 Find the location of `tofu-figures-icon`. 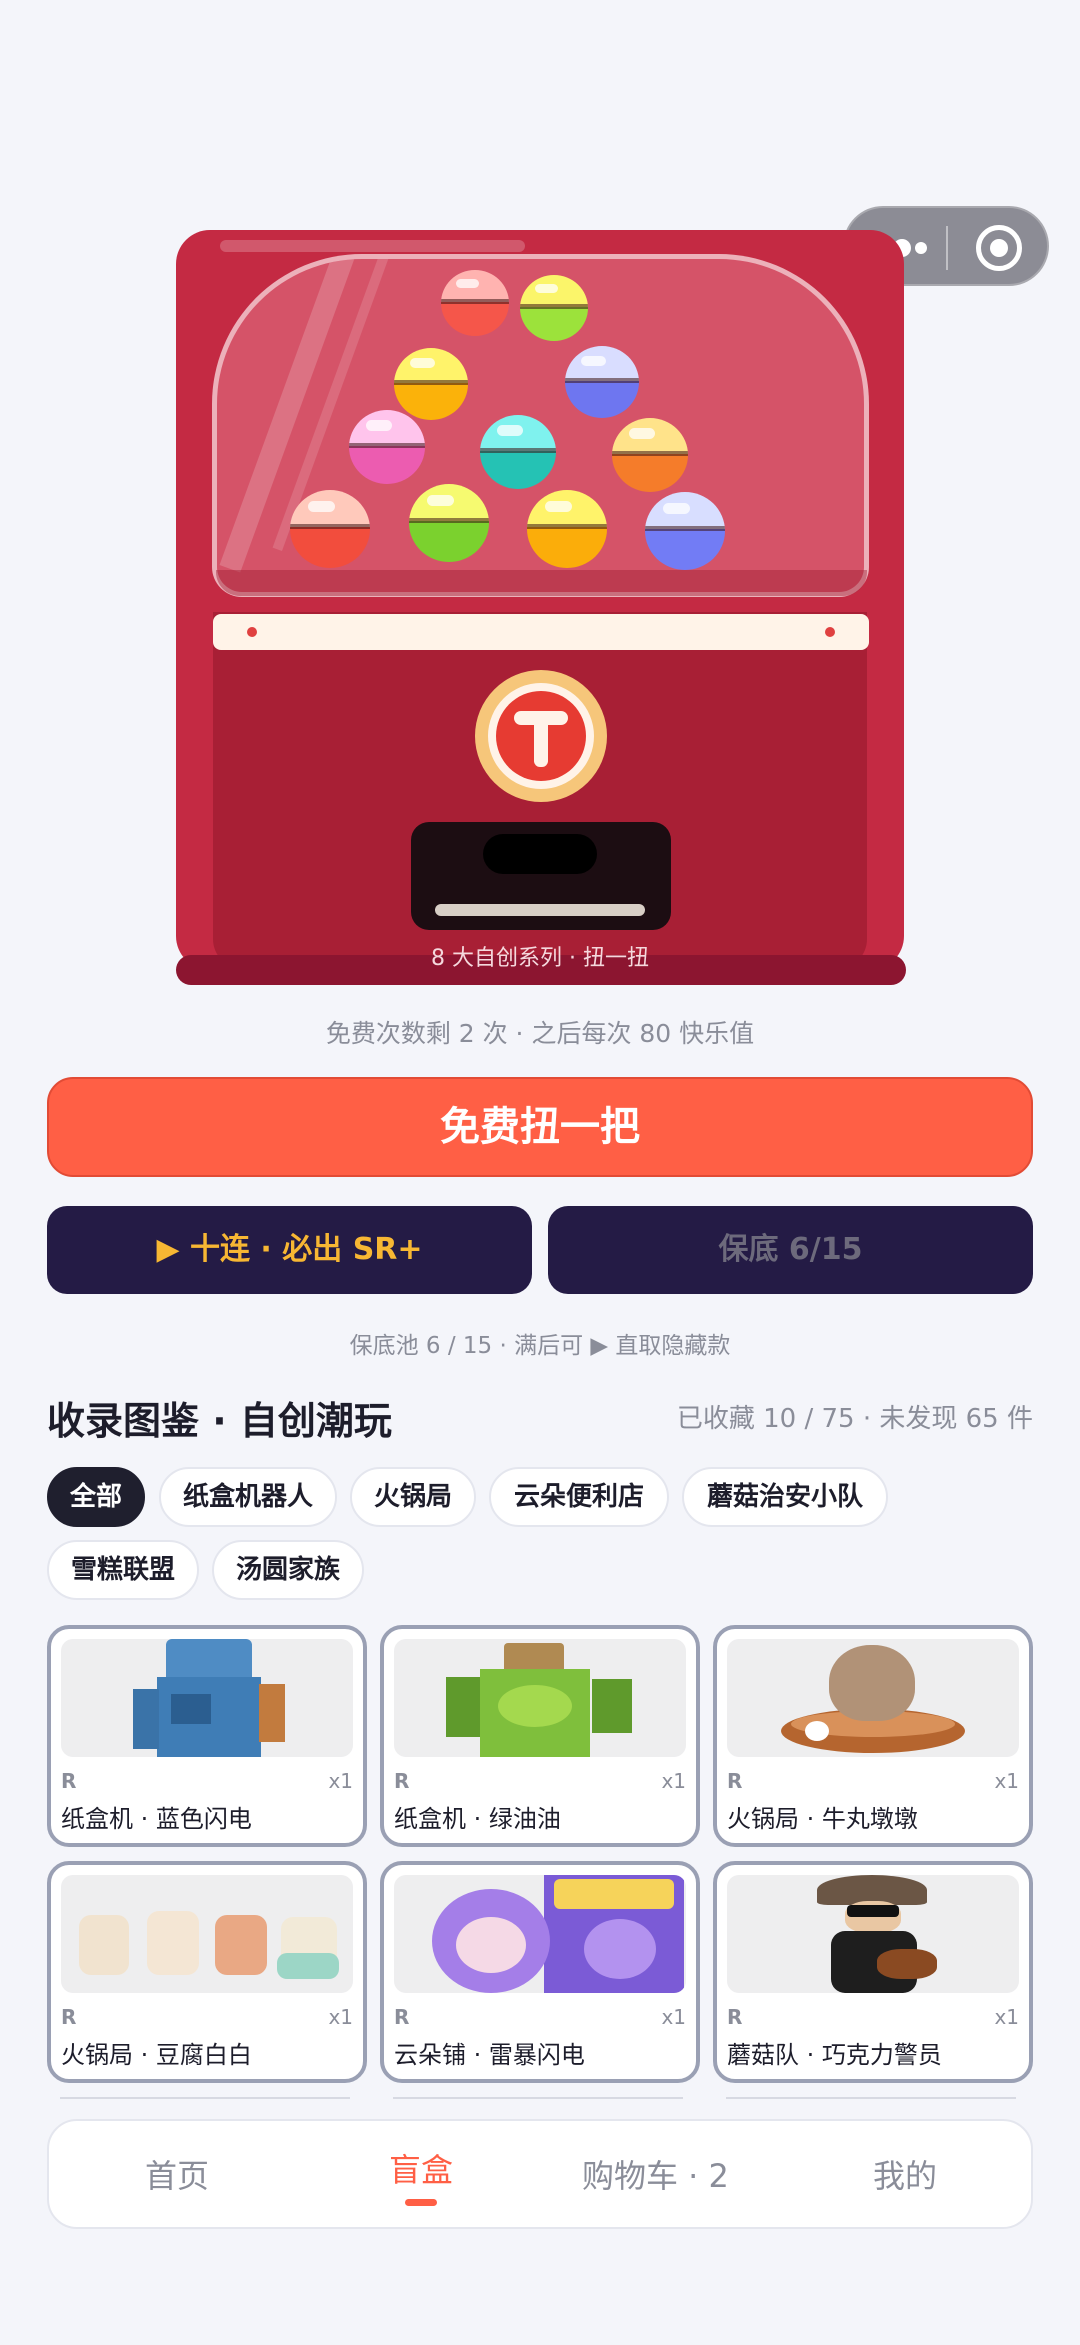

tofu-figures-icon is located at coordinates (207, 1934).